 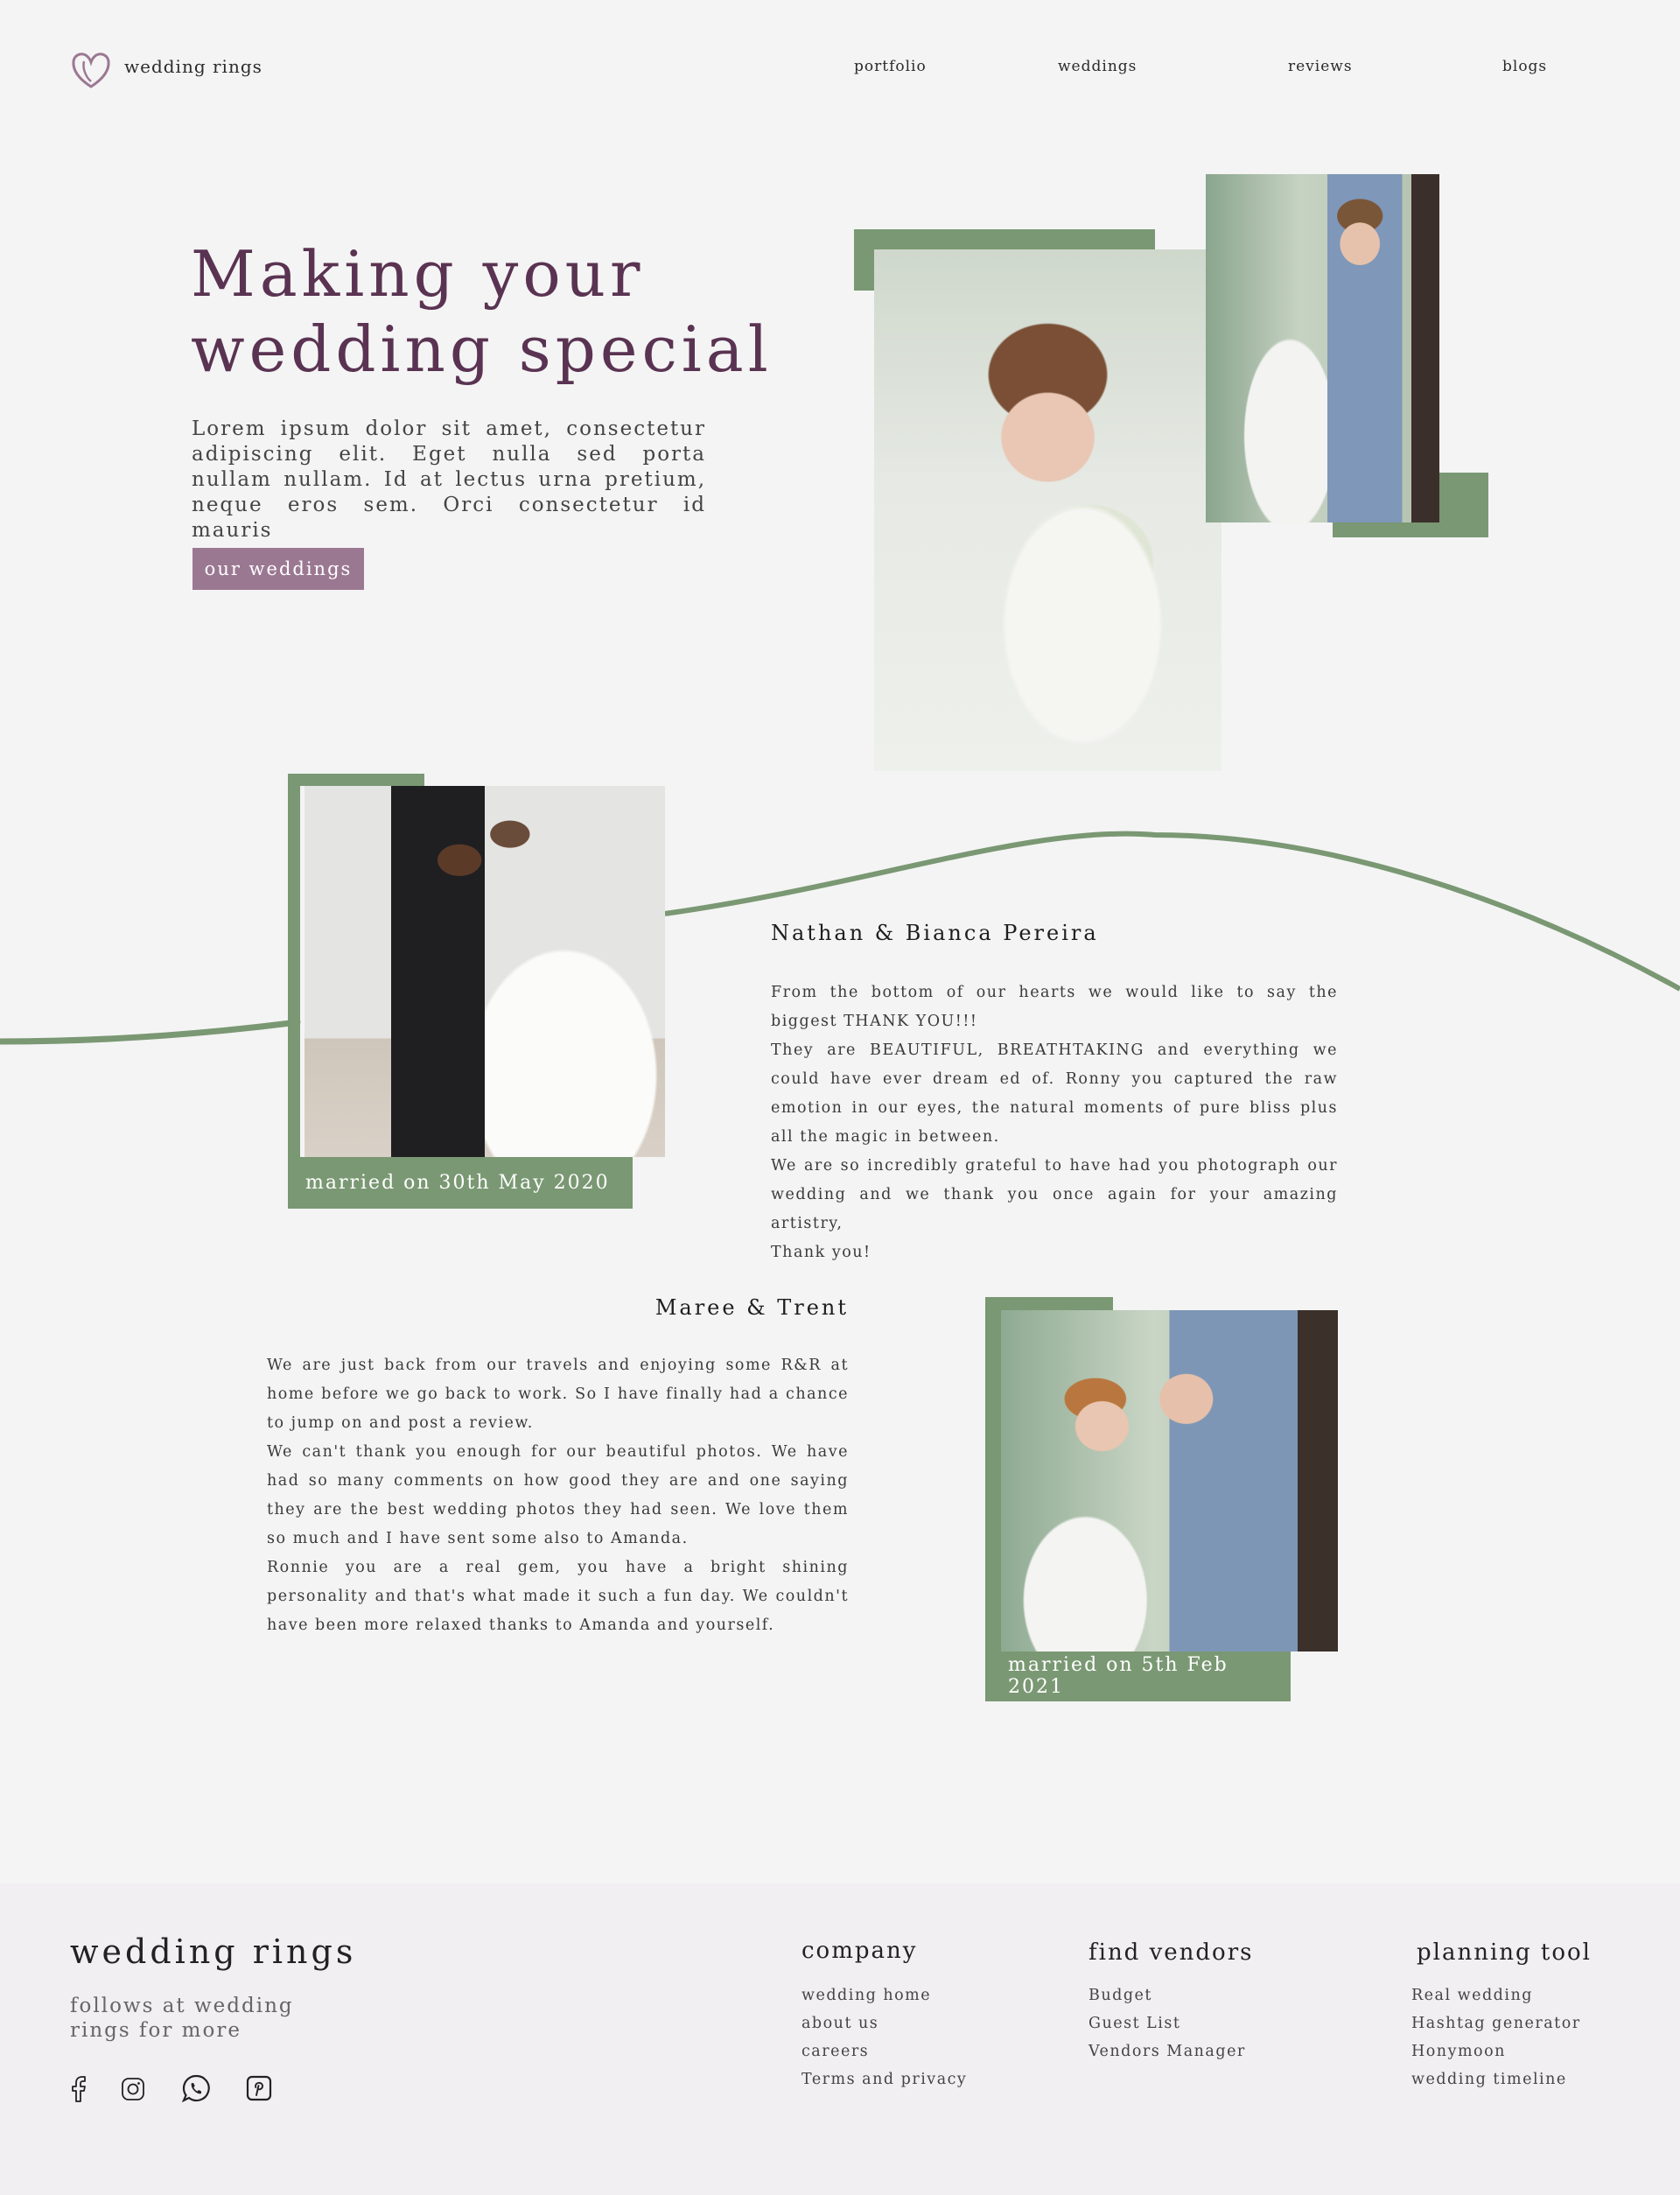 What do you see at coordinates (182, 2018) in the screenshot?
I see `footer-follow-text: follows at wedding rings for more` at bounding box center [182, 2018].